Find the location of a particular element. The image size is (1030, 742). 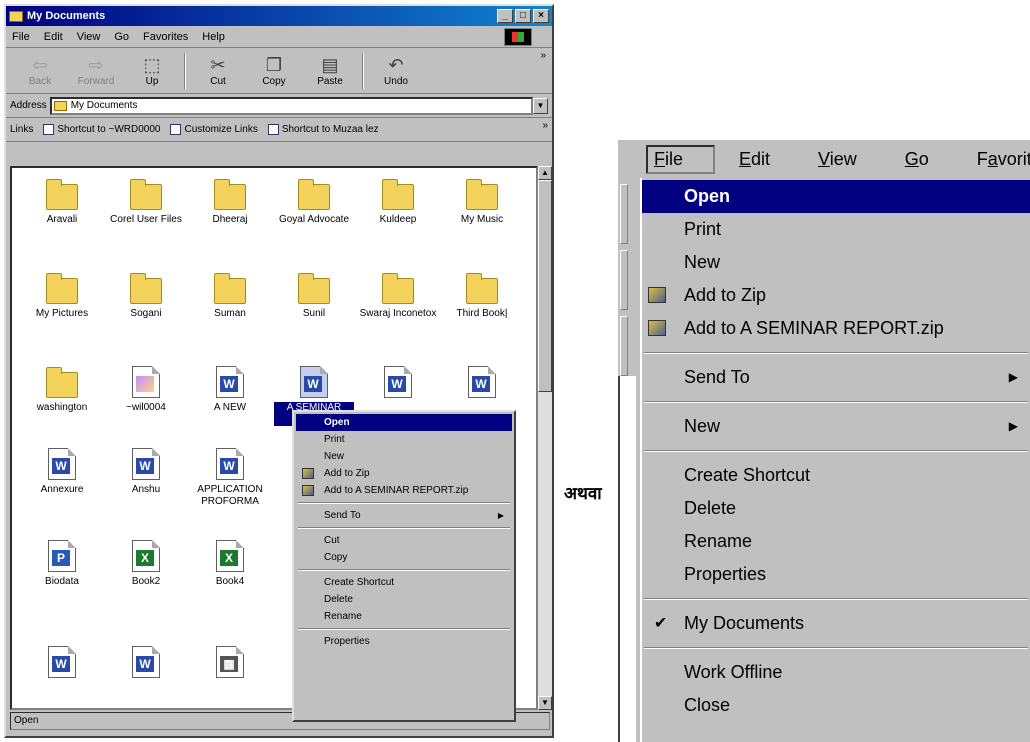

folder-item: My Pictures is located at coordinates (62, 296).